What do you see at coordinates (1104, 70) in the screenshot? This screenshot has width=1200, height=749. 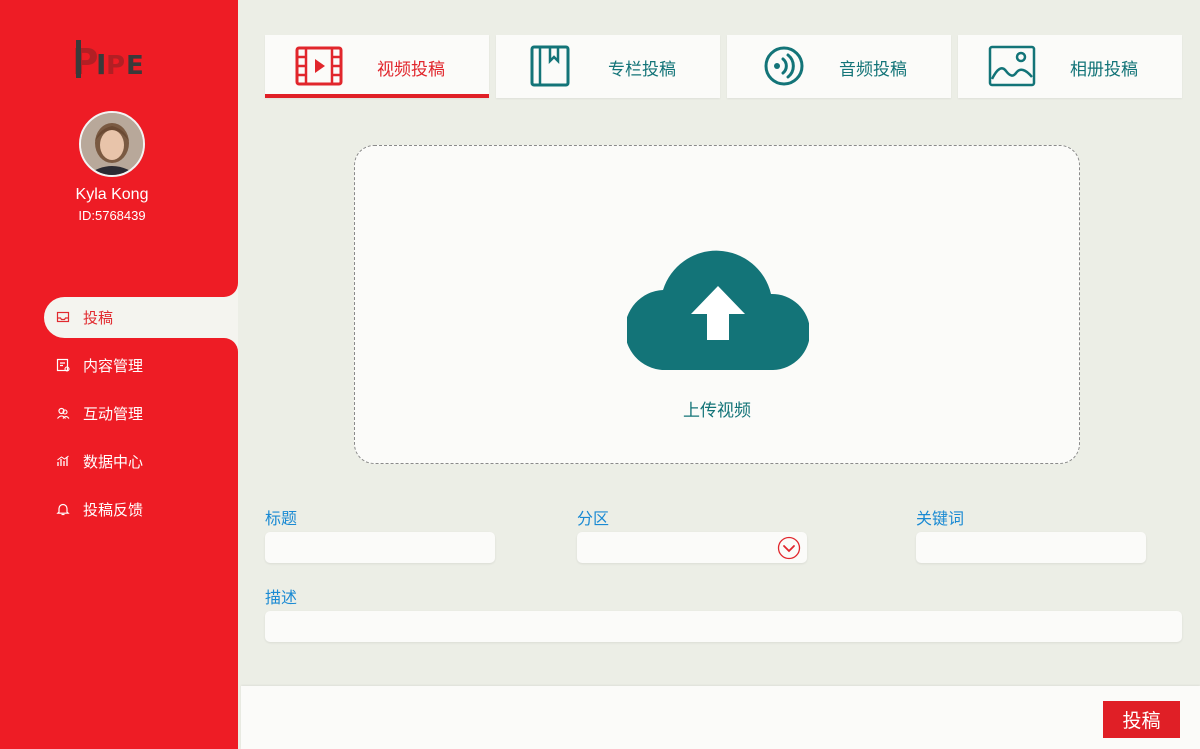 I see `tab-label: 相册投稿` at bounding box center [1104, 70].